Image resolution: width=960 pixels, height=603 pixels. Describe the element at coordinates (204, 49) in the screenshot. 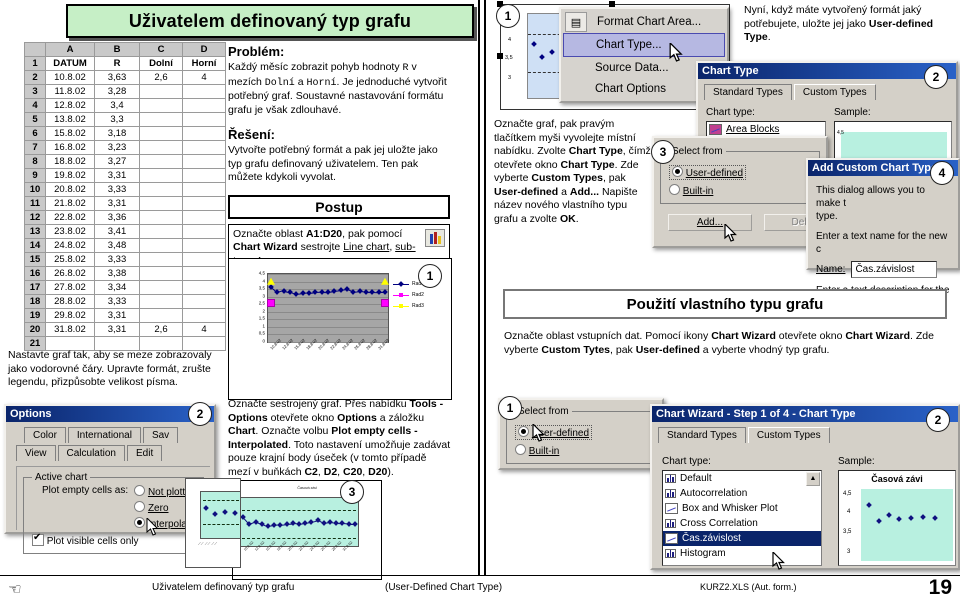

I see `column-header-D: D` at that location.